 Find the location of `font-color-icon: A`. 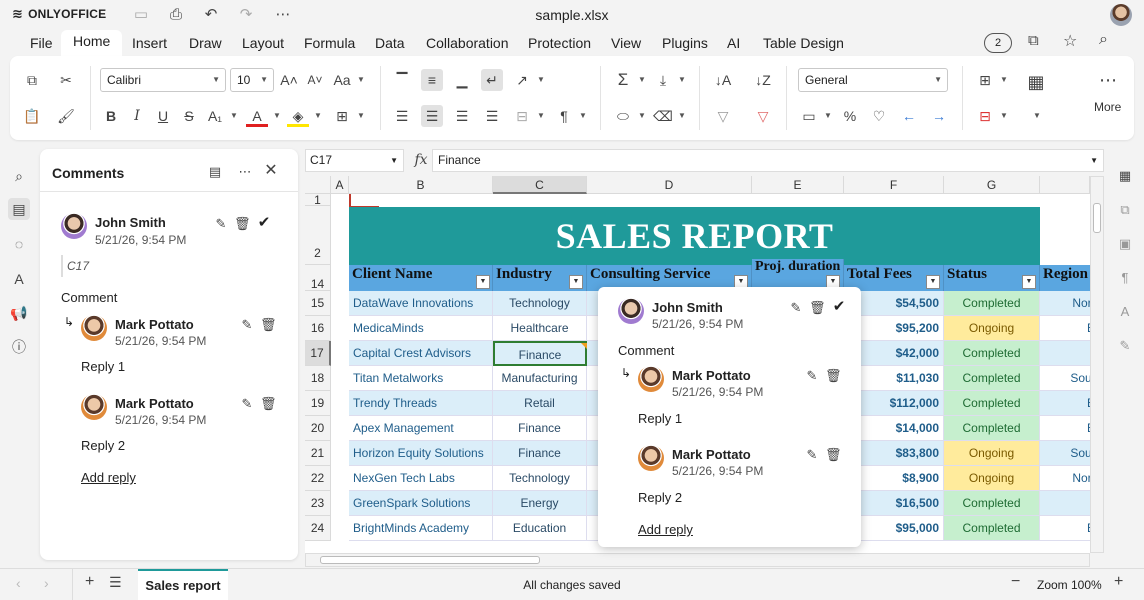

font-color-icon: A is located at coordinates (257, 116).